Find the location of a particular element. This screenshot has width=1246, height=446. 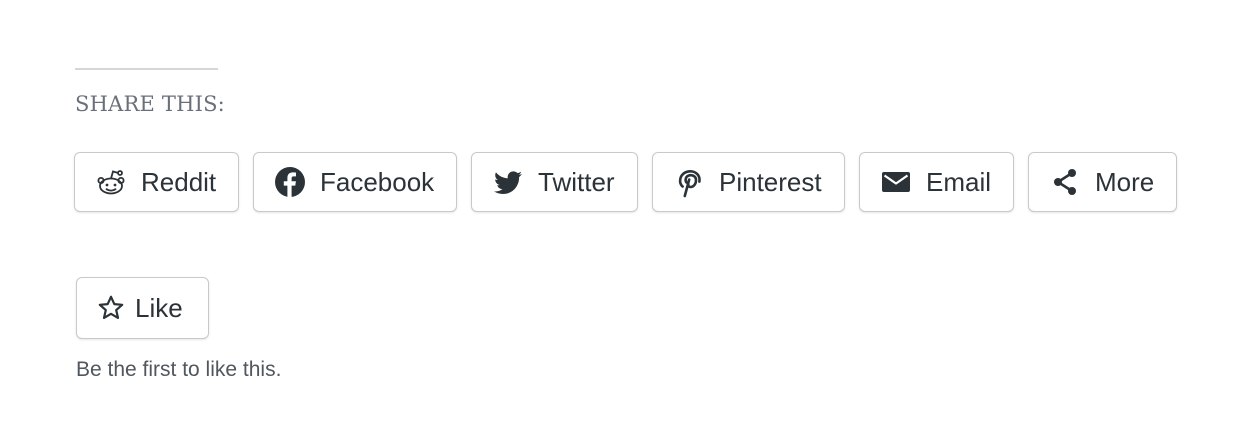

share-facebook-button: Facebook is located at coordinates (355, 182).